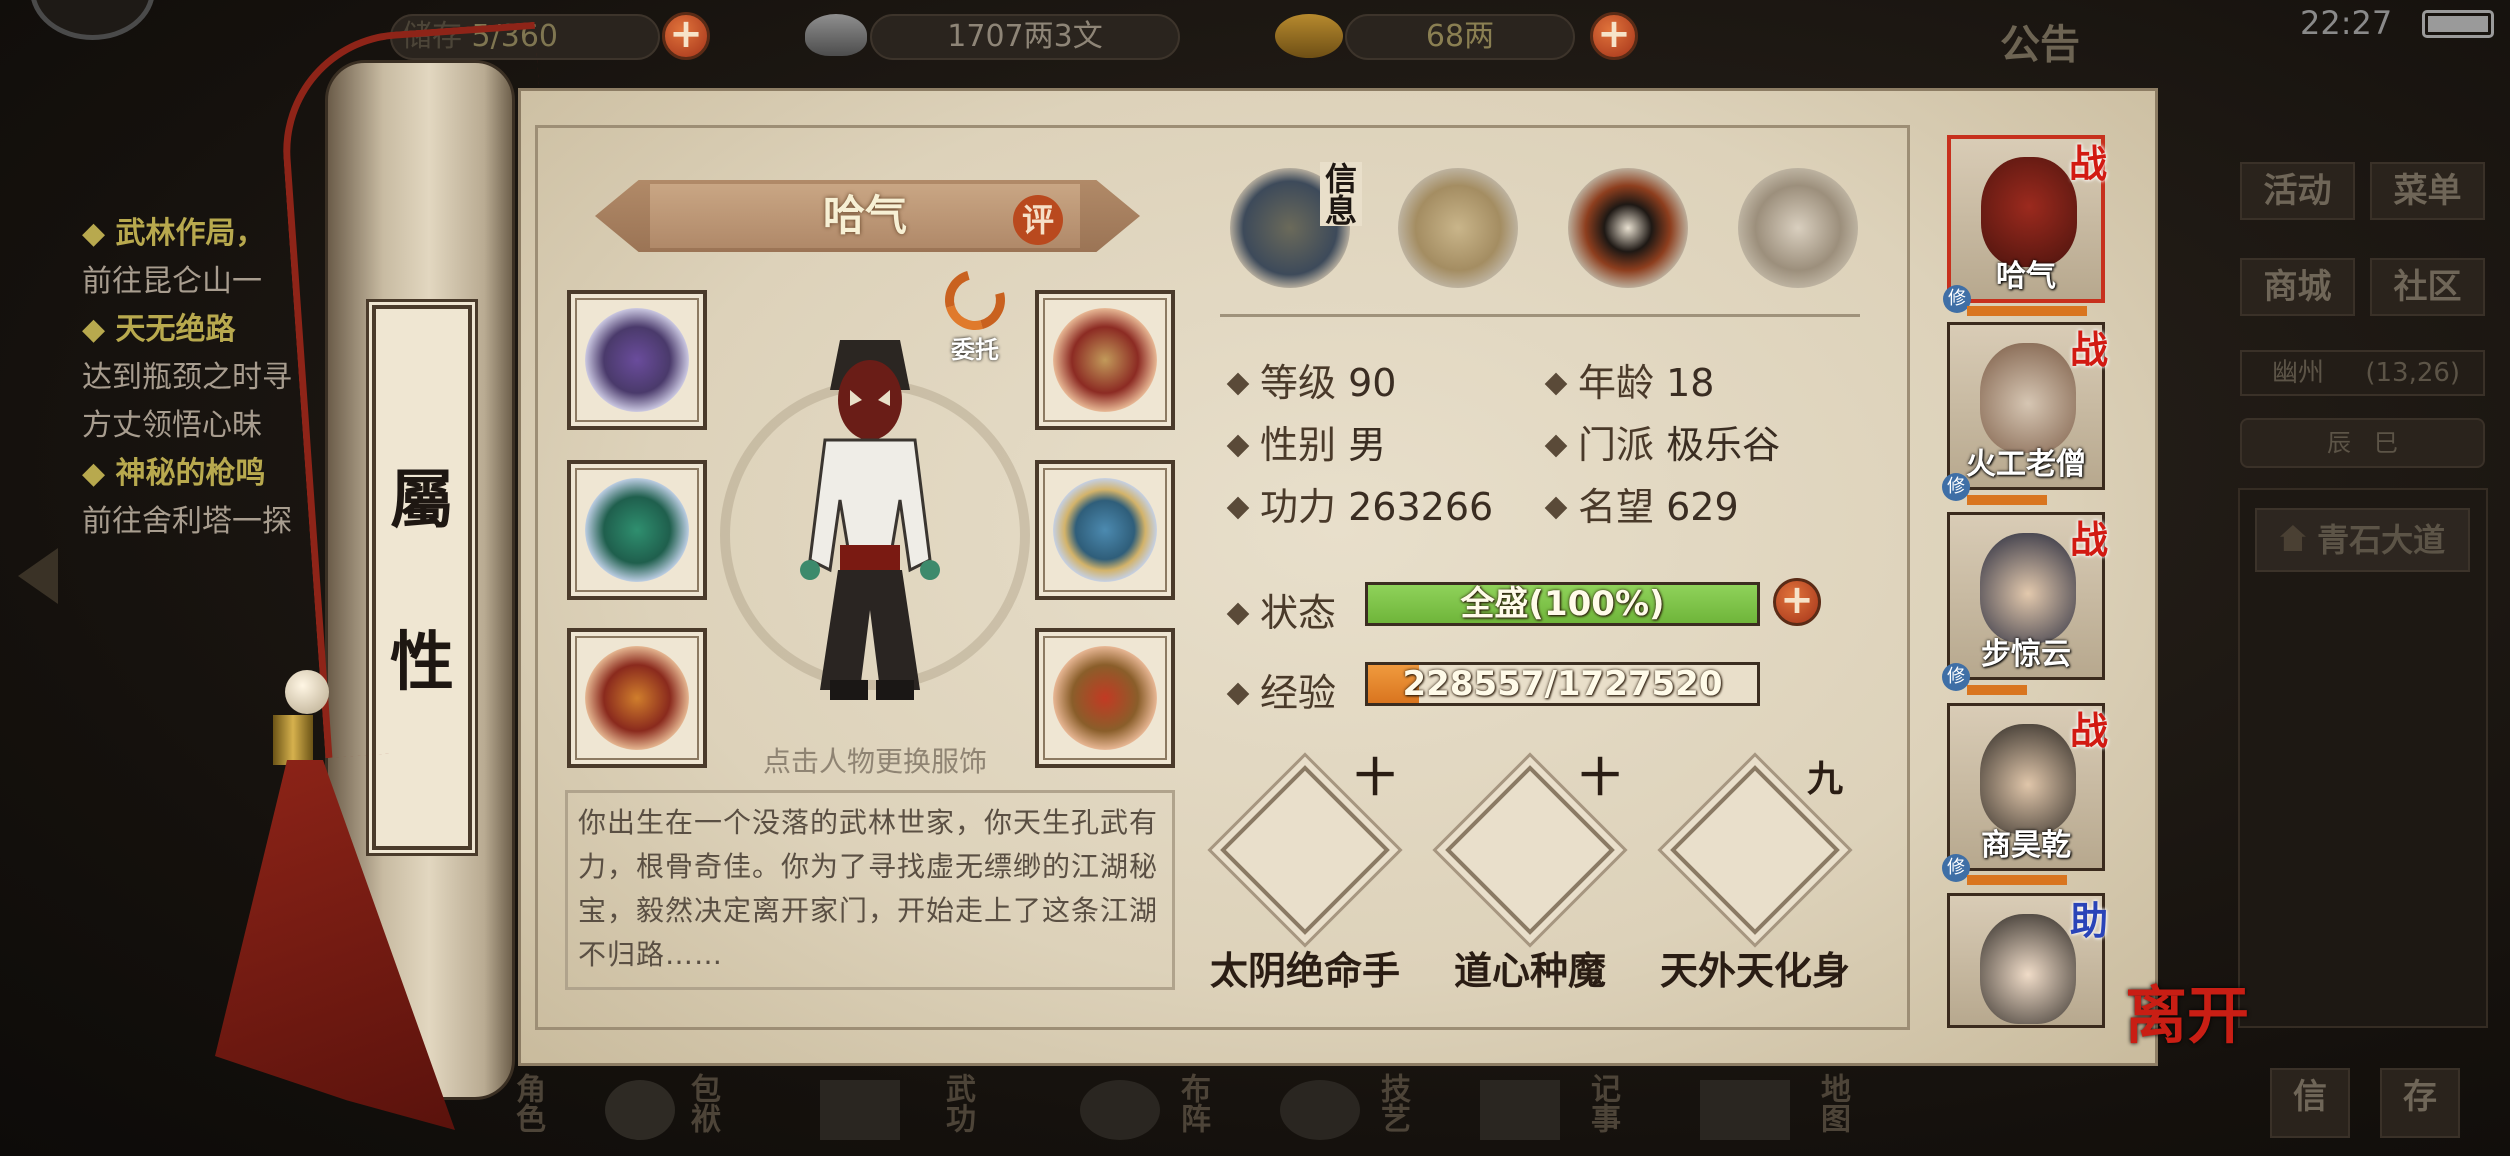 The height and width of the screenshot is (1156, 2510). Describe the element at coordinates (2292, 538) in the screenshot. I see `house-icon` at that location.